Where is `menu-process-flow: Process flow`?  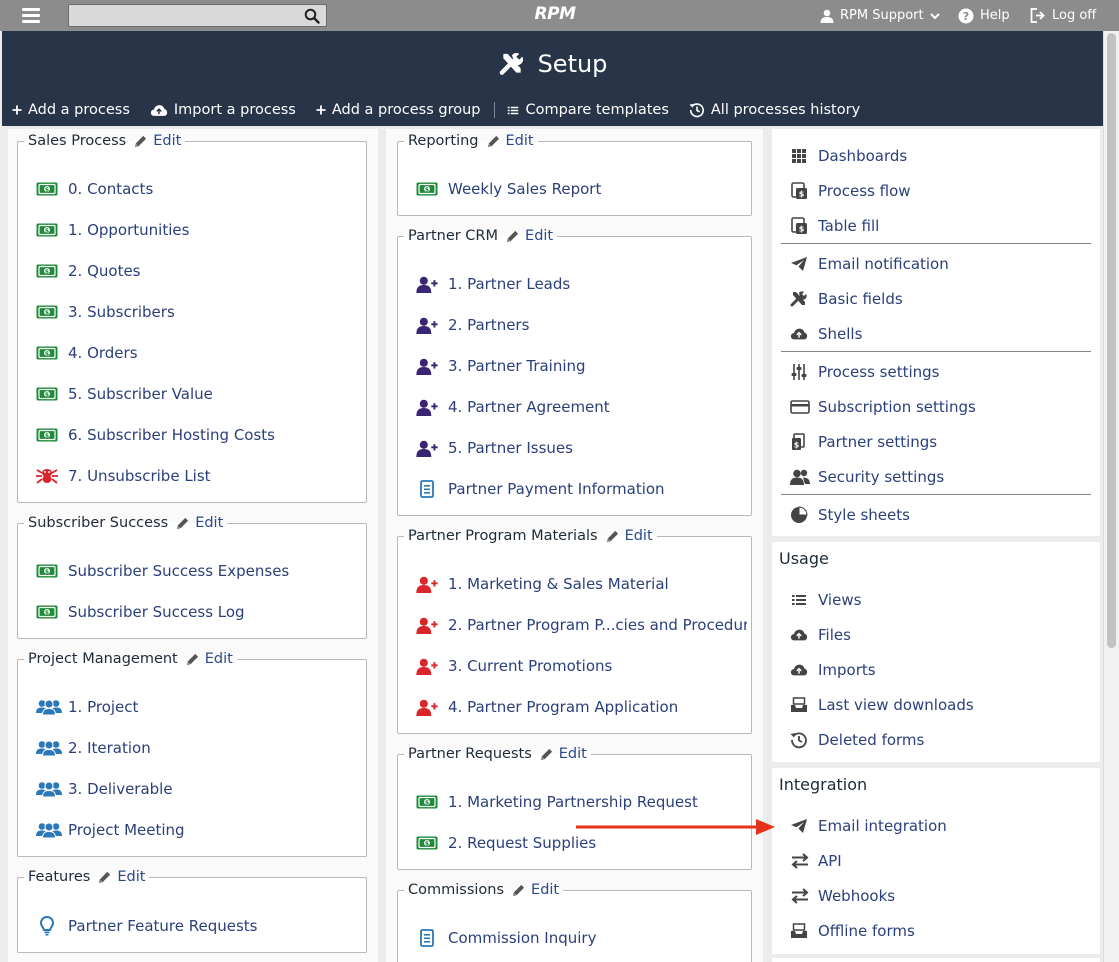
menu-process-flow: Process flow is located at coordinates (850, 191).